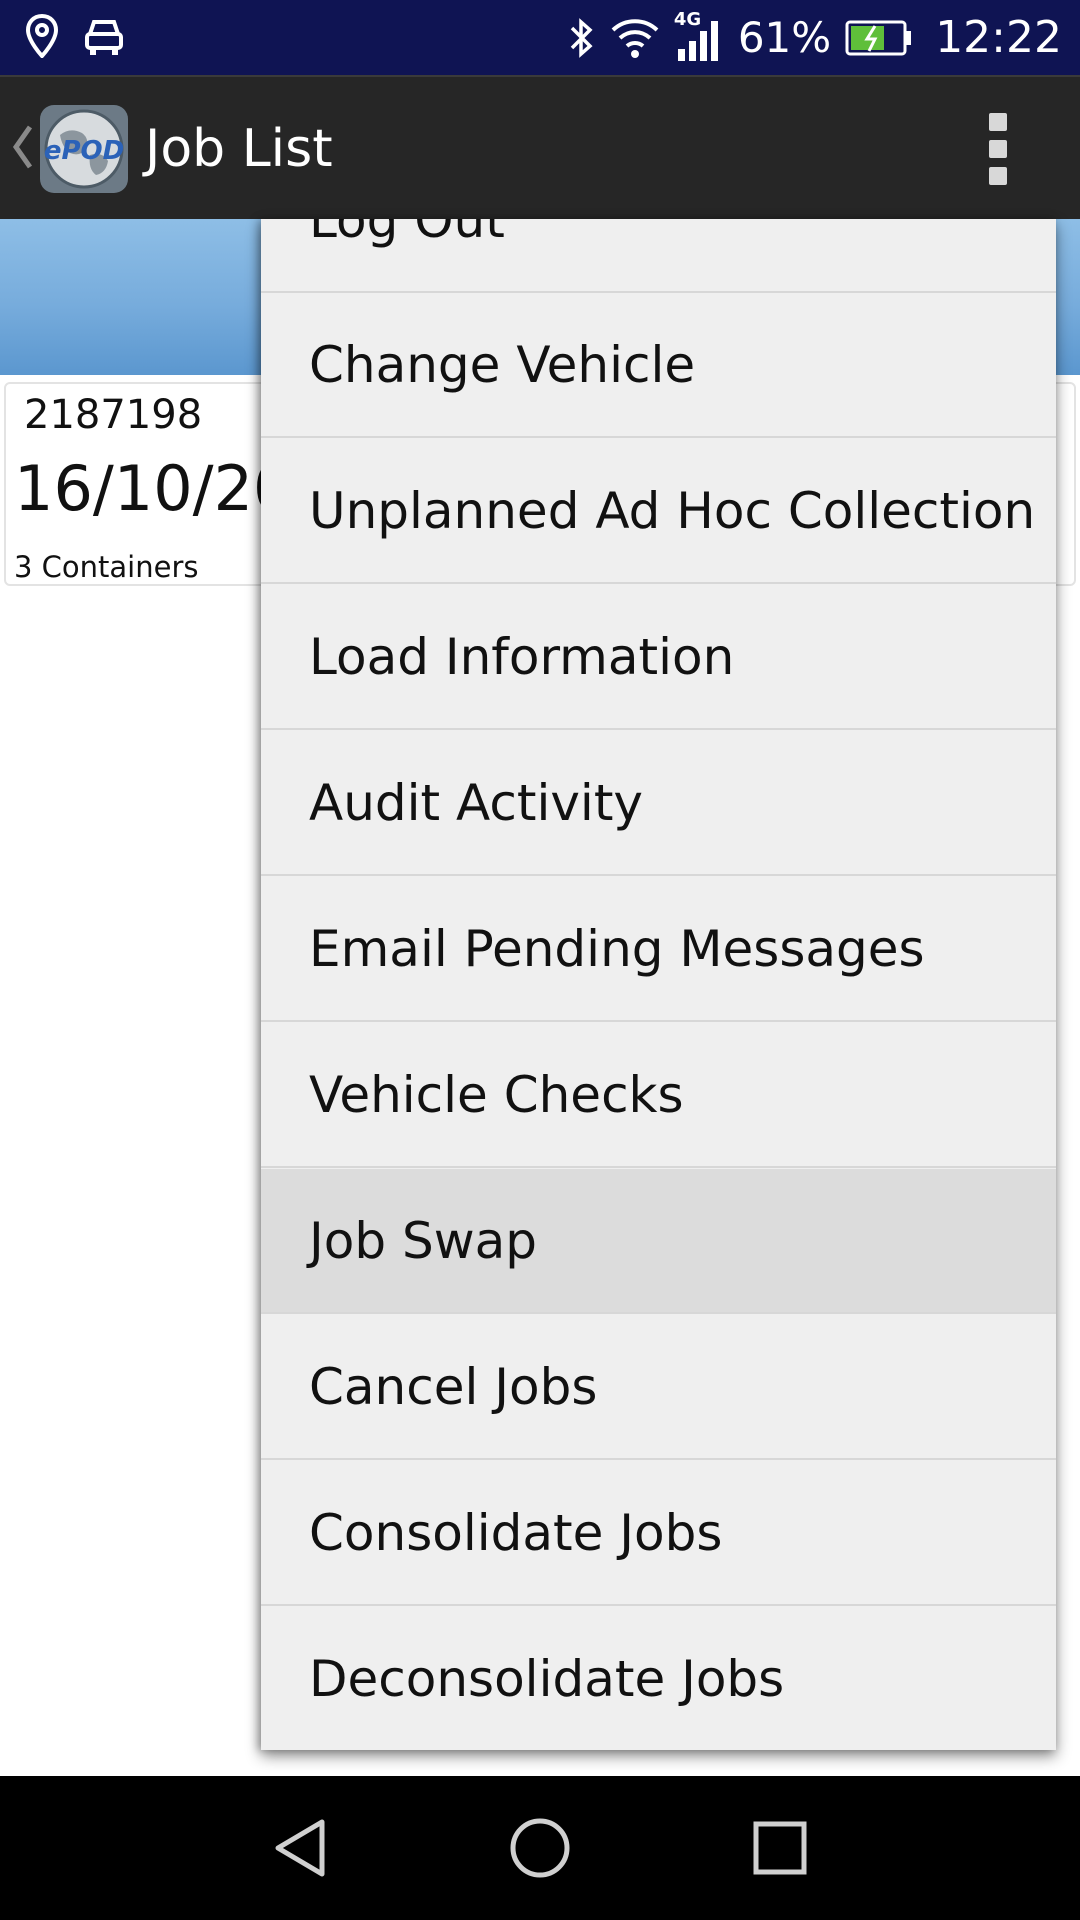  I want to click on menu-item-label: Unplanned Ad Hoc Collection, so click(672, 511).